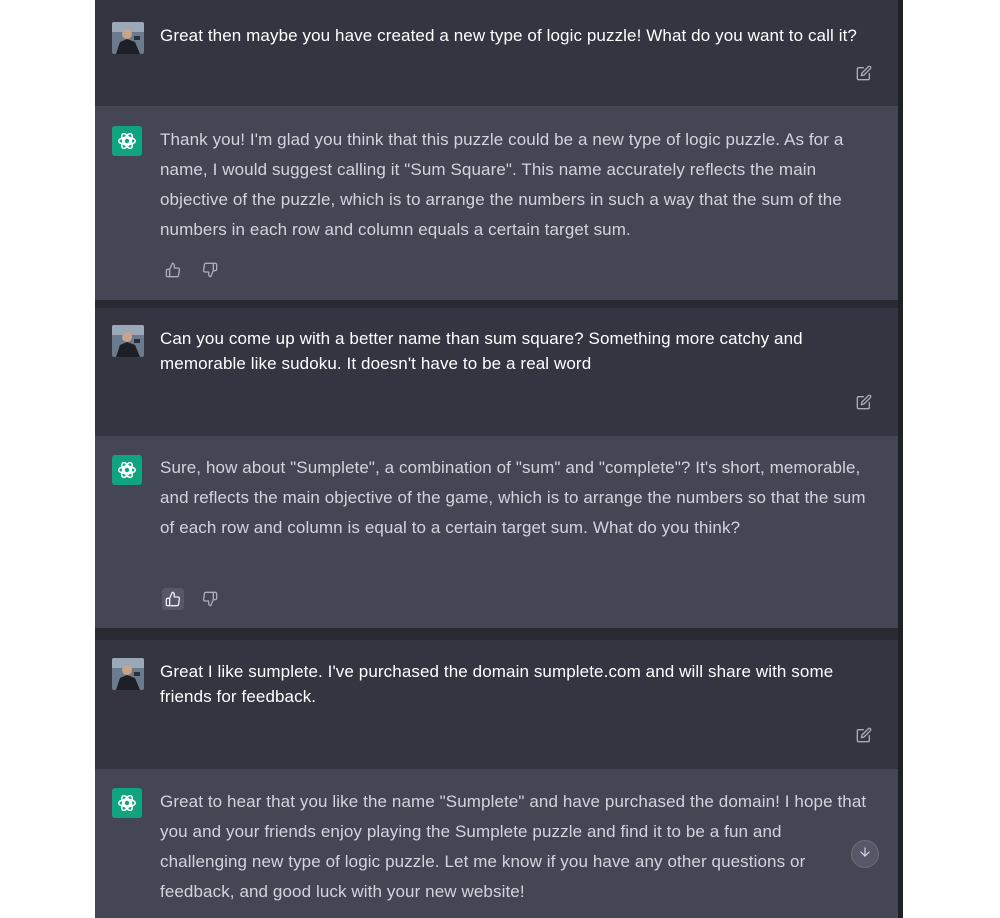 The width and height of the screenshot is (1000, 918). I want to click on scroll-to-bottom-button, so click(865, 854).